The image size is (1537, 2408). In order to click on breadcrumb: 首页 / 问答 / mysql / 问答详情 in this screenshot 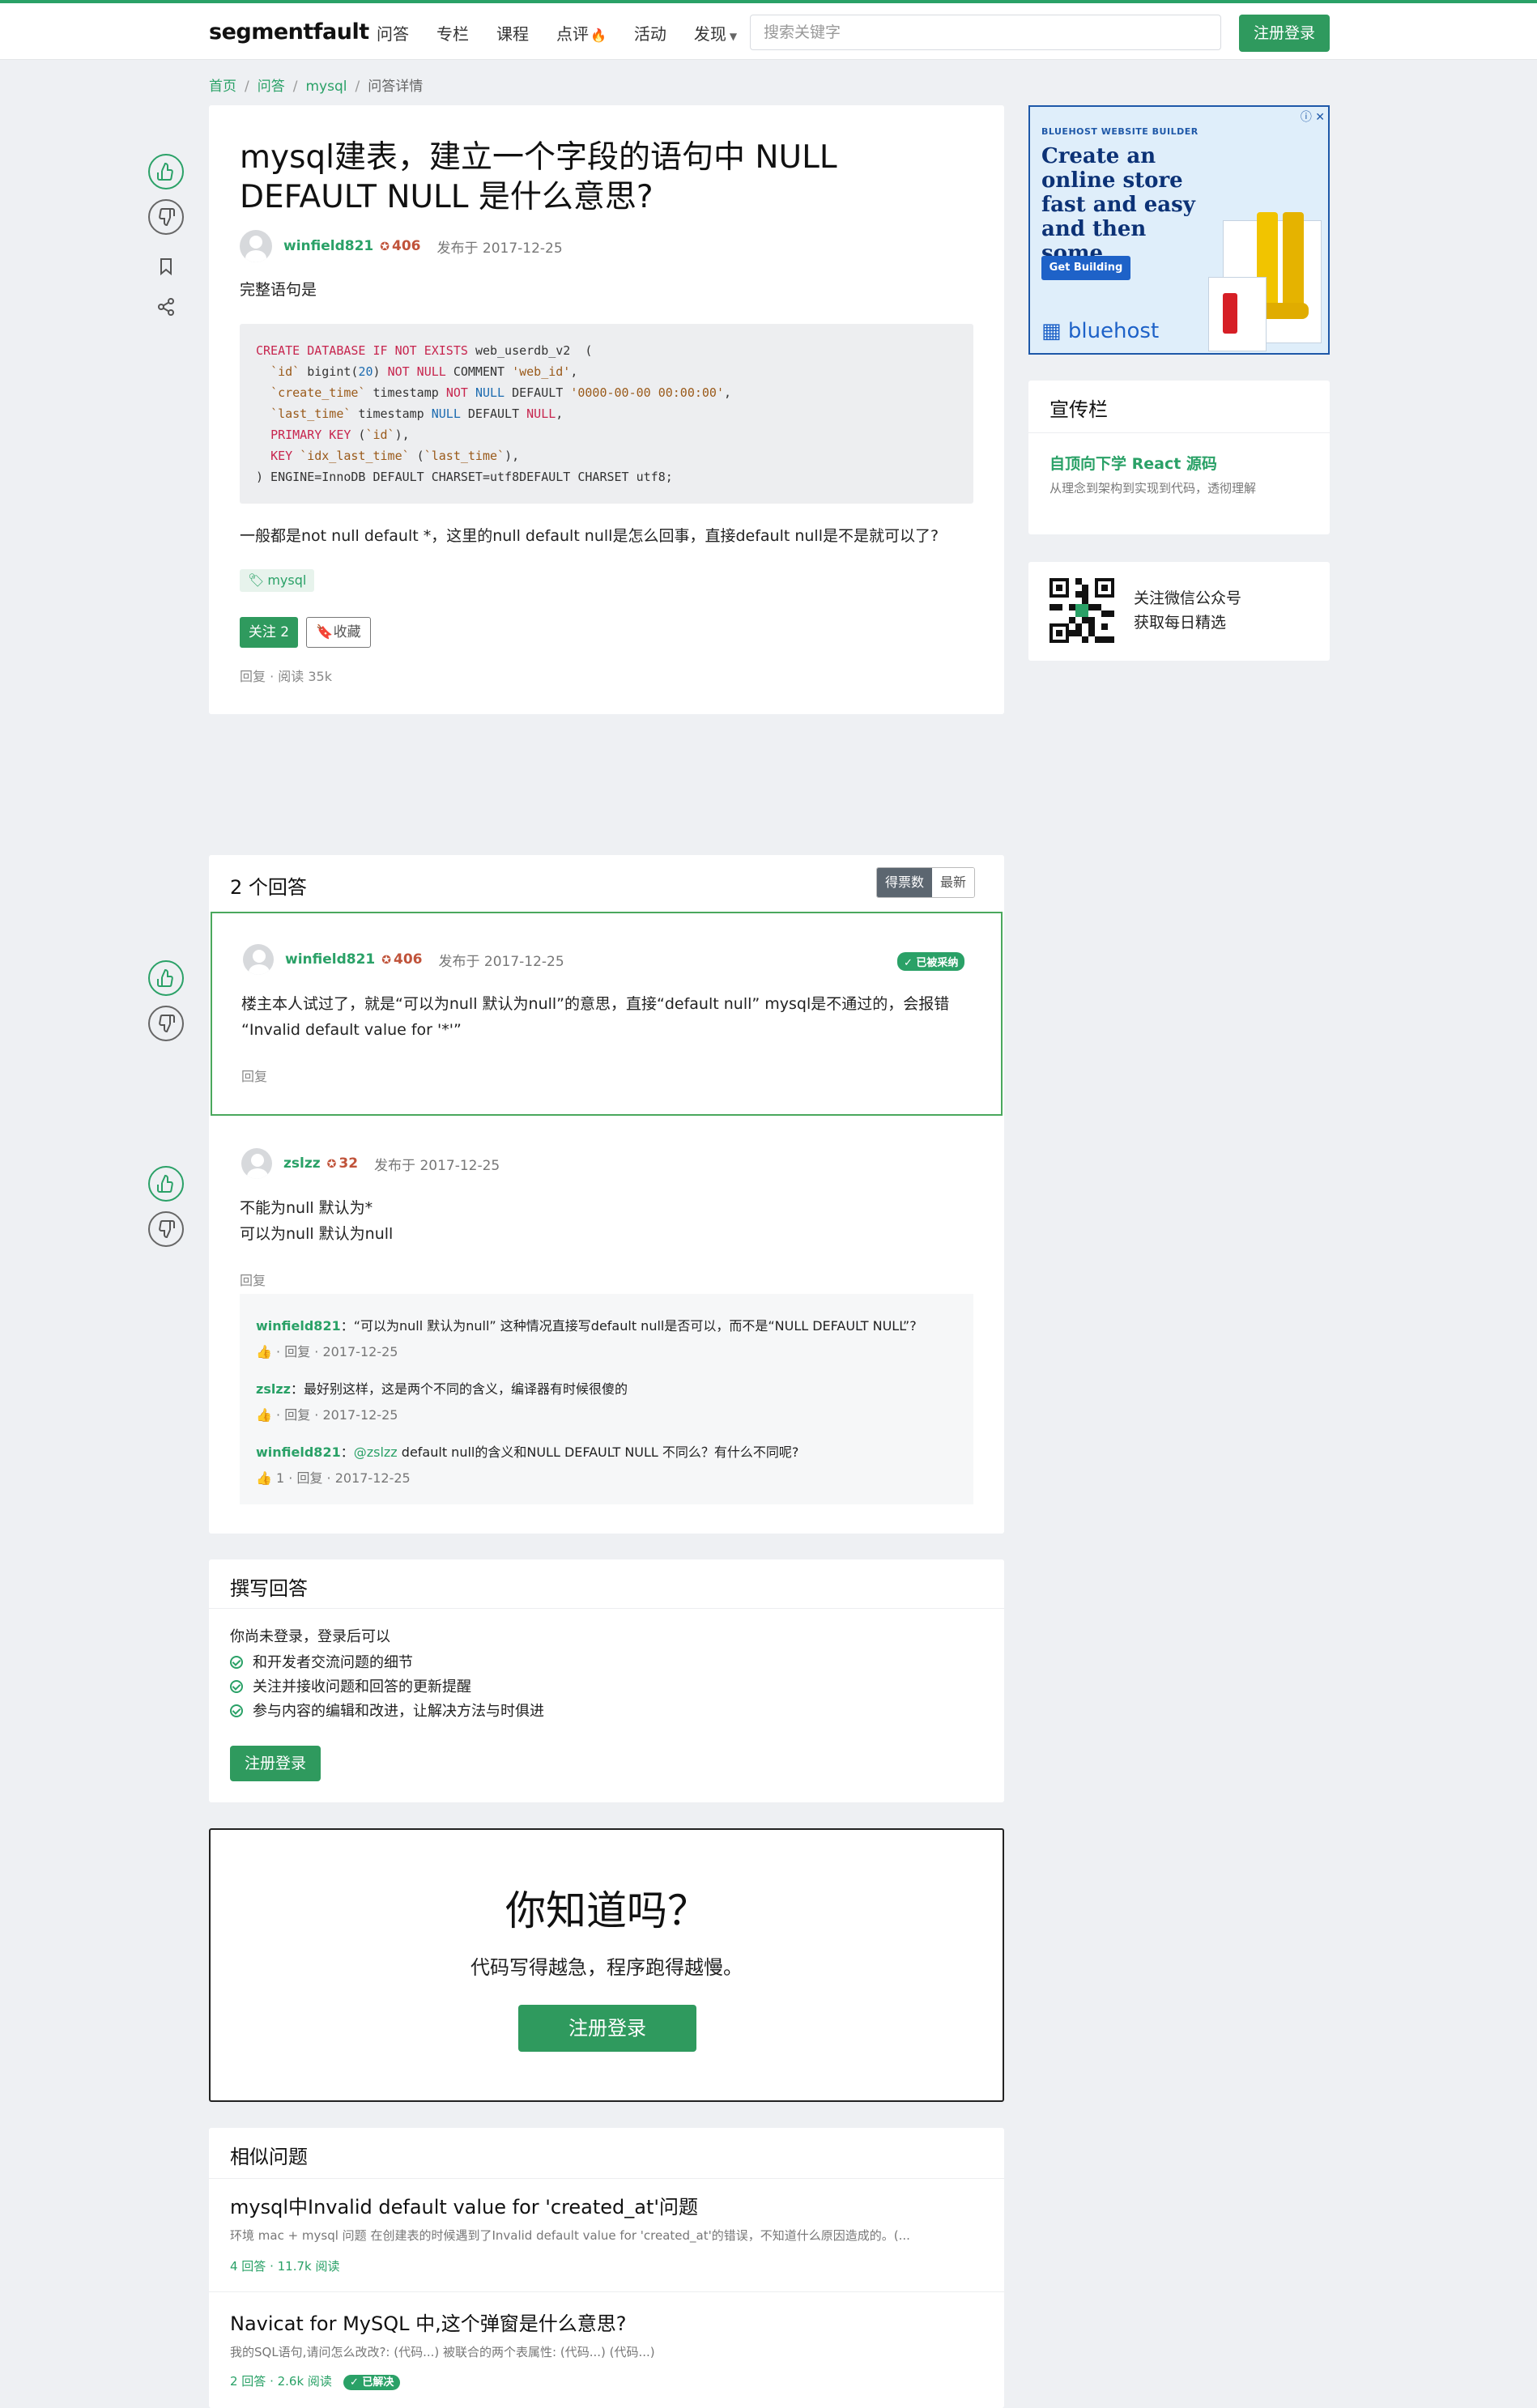, I will do `click(316, 87)`.